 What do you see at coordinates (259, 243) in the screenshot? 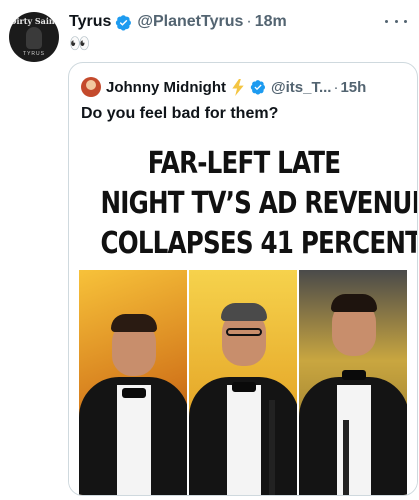
I see `headline-line-3: COLLAPSES 41 PERCENT` at bounding box center [259, 243].